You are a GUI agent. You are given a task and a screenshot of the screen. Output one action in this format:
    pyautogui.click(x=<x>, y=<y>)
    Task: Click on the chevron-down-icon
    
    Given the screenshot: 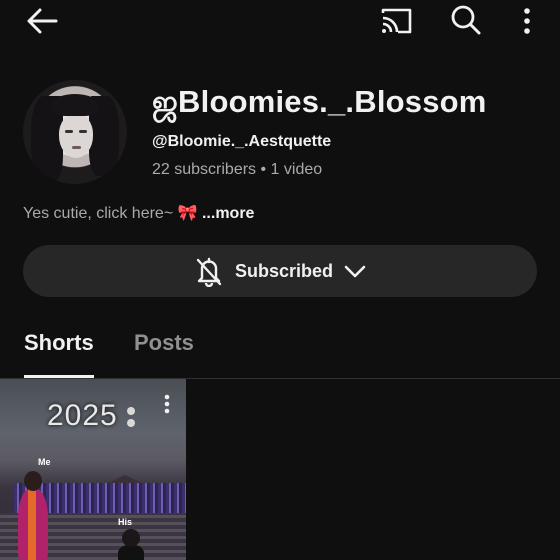 What is the action you would take?
    pyautogui.click(x=355, y=271)
    